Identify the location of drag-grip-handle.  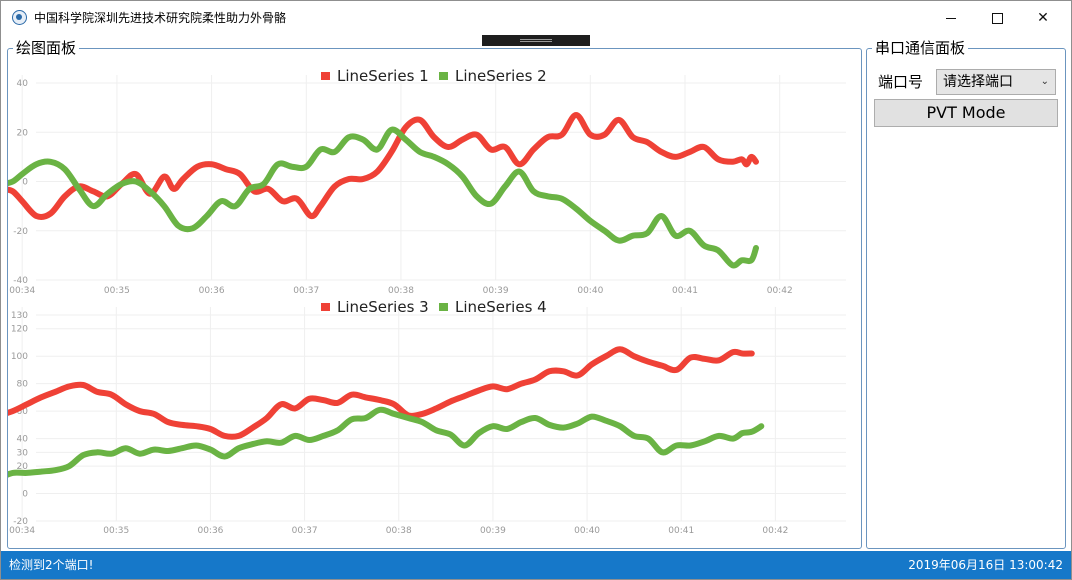
(536, 40).